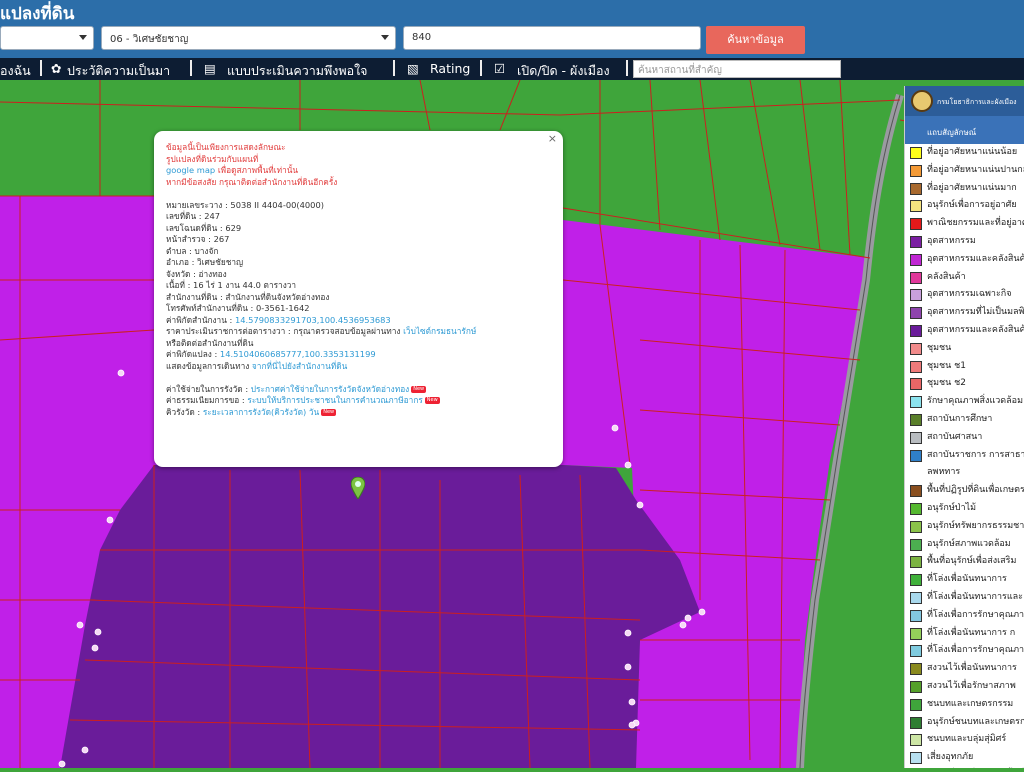 This screenshot has height=772, width=1024. I want to click on legend-item: อุตสาหกรรมเฉพาะกิจ, so click(964, 295).